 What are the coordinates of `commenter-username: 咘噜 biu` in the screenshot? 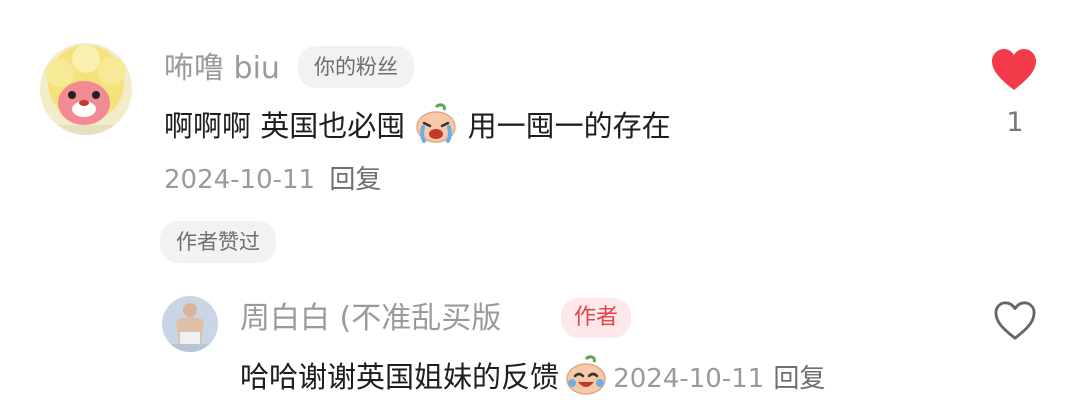 It's located at (222, 69).